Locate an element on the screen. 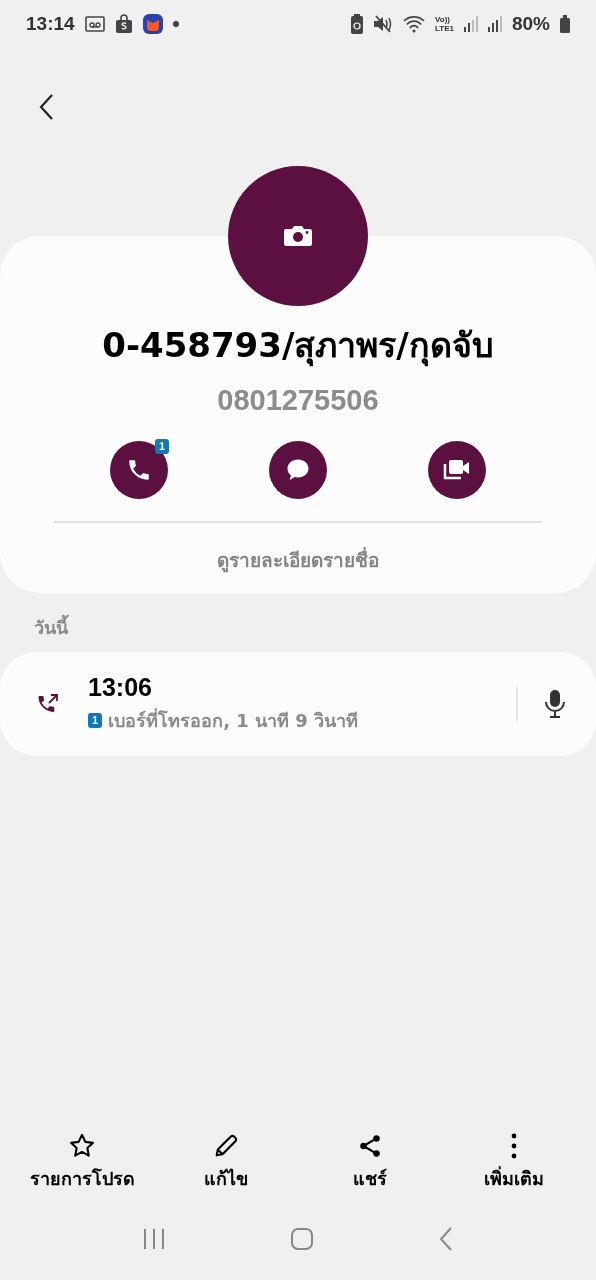  phone-icon is located at coordinates (139, 470).